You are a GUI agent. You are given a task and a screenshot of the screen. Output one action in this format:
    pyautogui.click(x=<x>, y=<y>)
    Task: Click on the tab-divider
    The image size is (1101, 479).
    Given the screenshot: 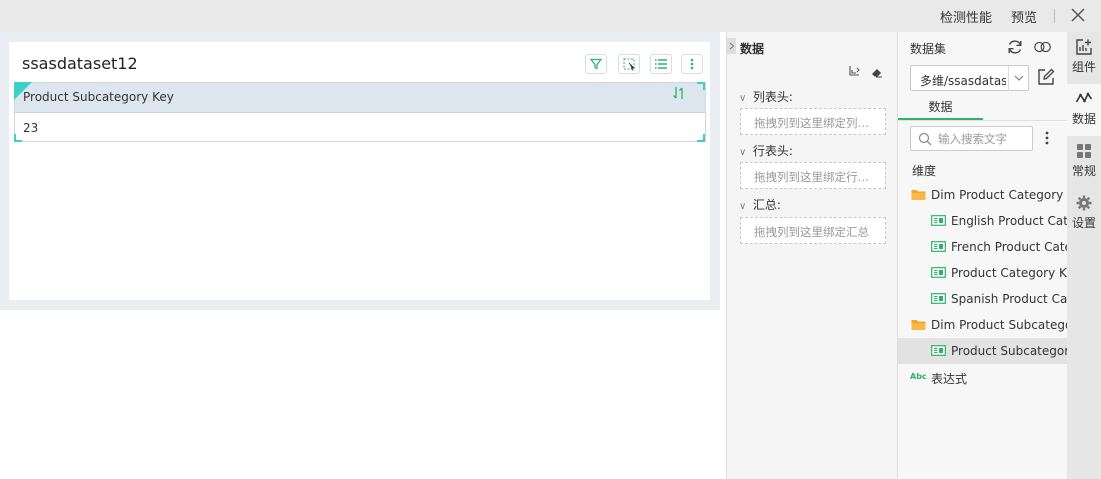 What is the action you would take?
    pyautogui.click(x=982, y=120)
    